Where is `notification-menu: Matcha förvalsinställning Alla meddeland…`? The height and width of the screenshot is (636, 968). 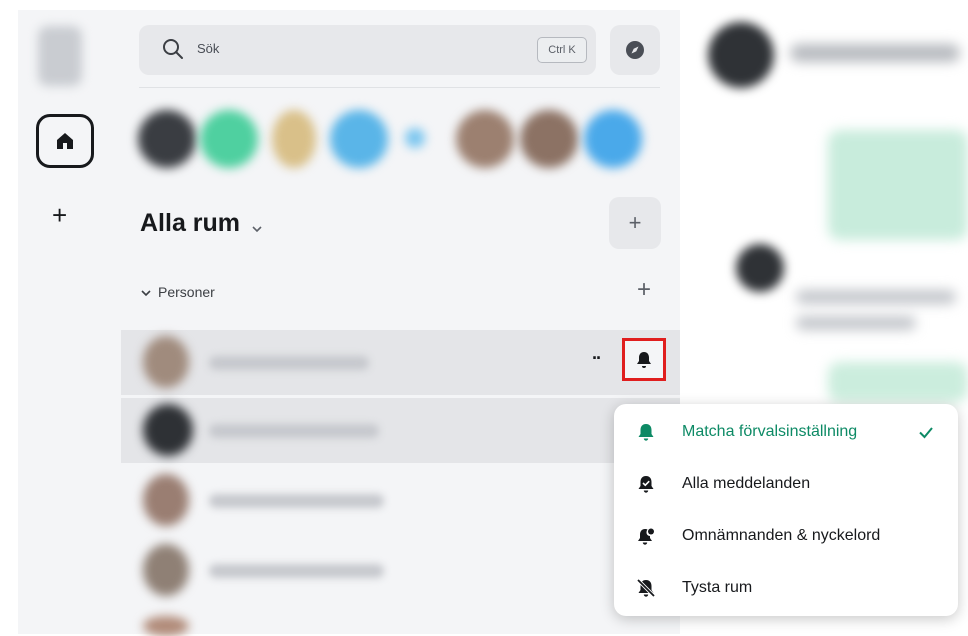 notification-menu: Matcha förvalsinställning Alla meddeland… is located at coordinates (786, 510).